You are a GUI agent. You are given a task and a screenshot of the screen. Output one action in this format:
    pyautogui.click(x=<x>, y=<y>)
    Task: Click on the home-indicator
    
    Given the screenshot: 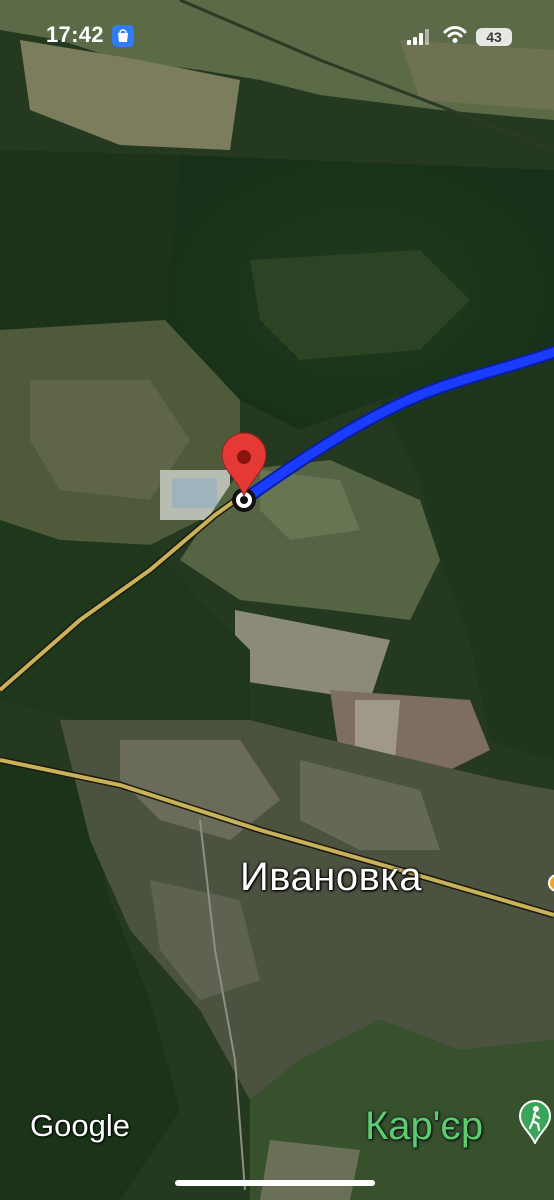 What is the action you would take?
    pyautogui.click(x=275, y=1183)
    